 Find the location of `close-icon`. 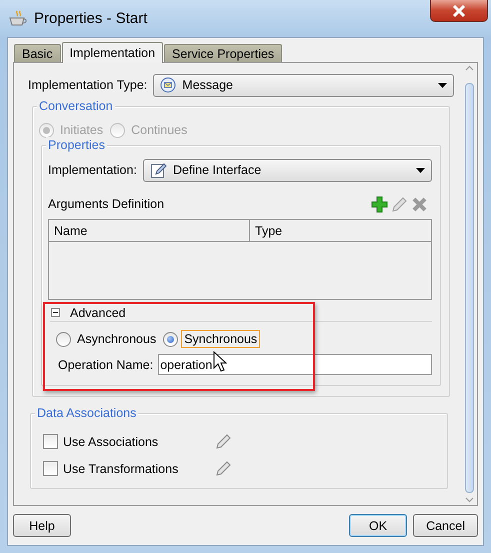

close-icon is located at coordinates (459, 10).